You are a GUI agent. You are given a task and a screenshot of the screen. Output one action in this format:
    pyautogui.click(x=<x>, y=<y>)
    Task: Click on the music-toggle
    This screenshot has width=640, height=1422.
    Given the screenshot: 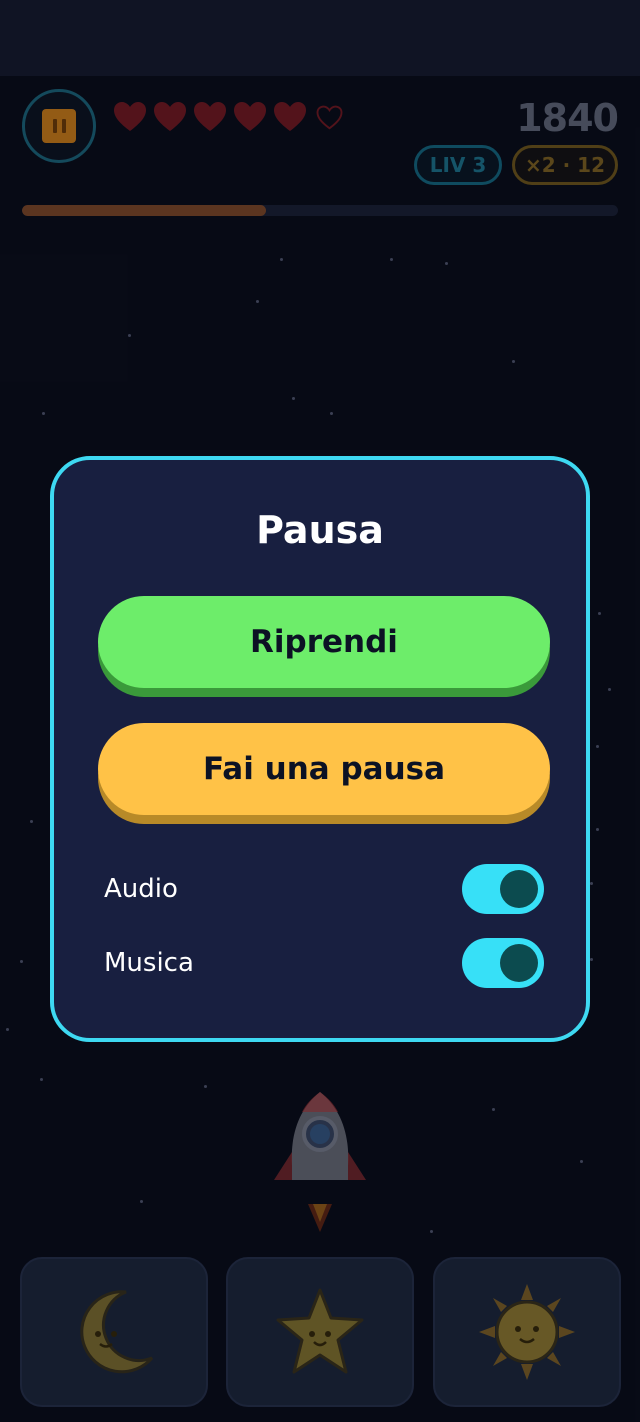 What is the action you would take?
    pyautogui.click(x=503, y=963)
    